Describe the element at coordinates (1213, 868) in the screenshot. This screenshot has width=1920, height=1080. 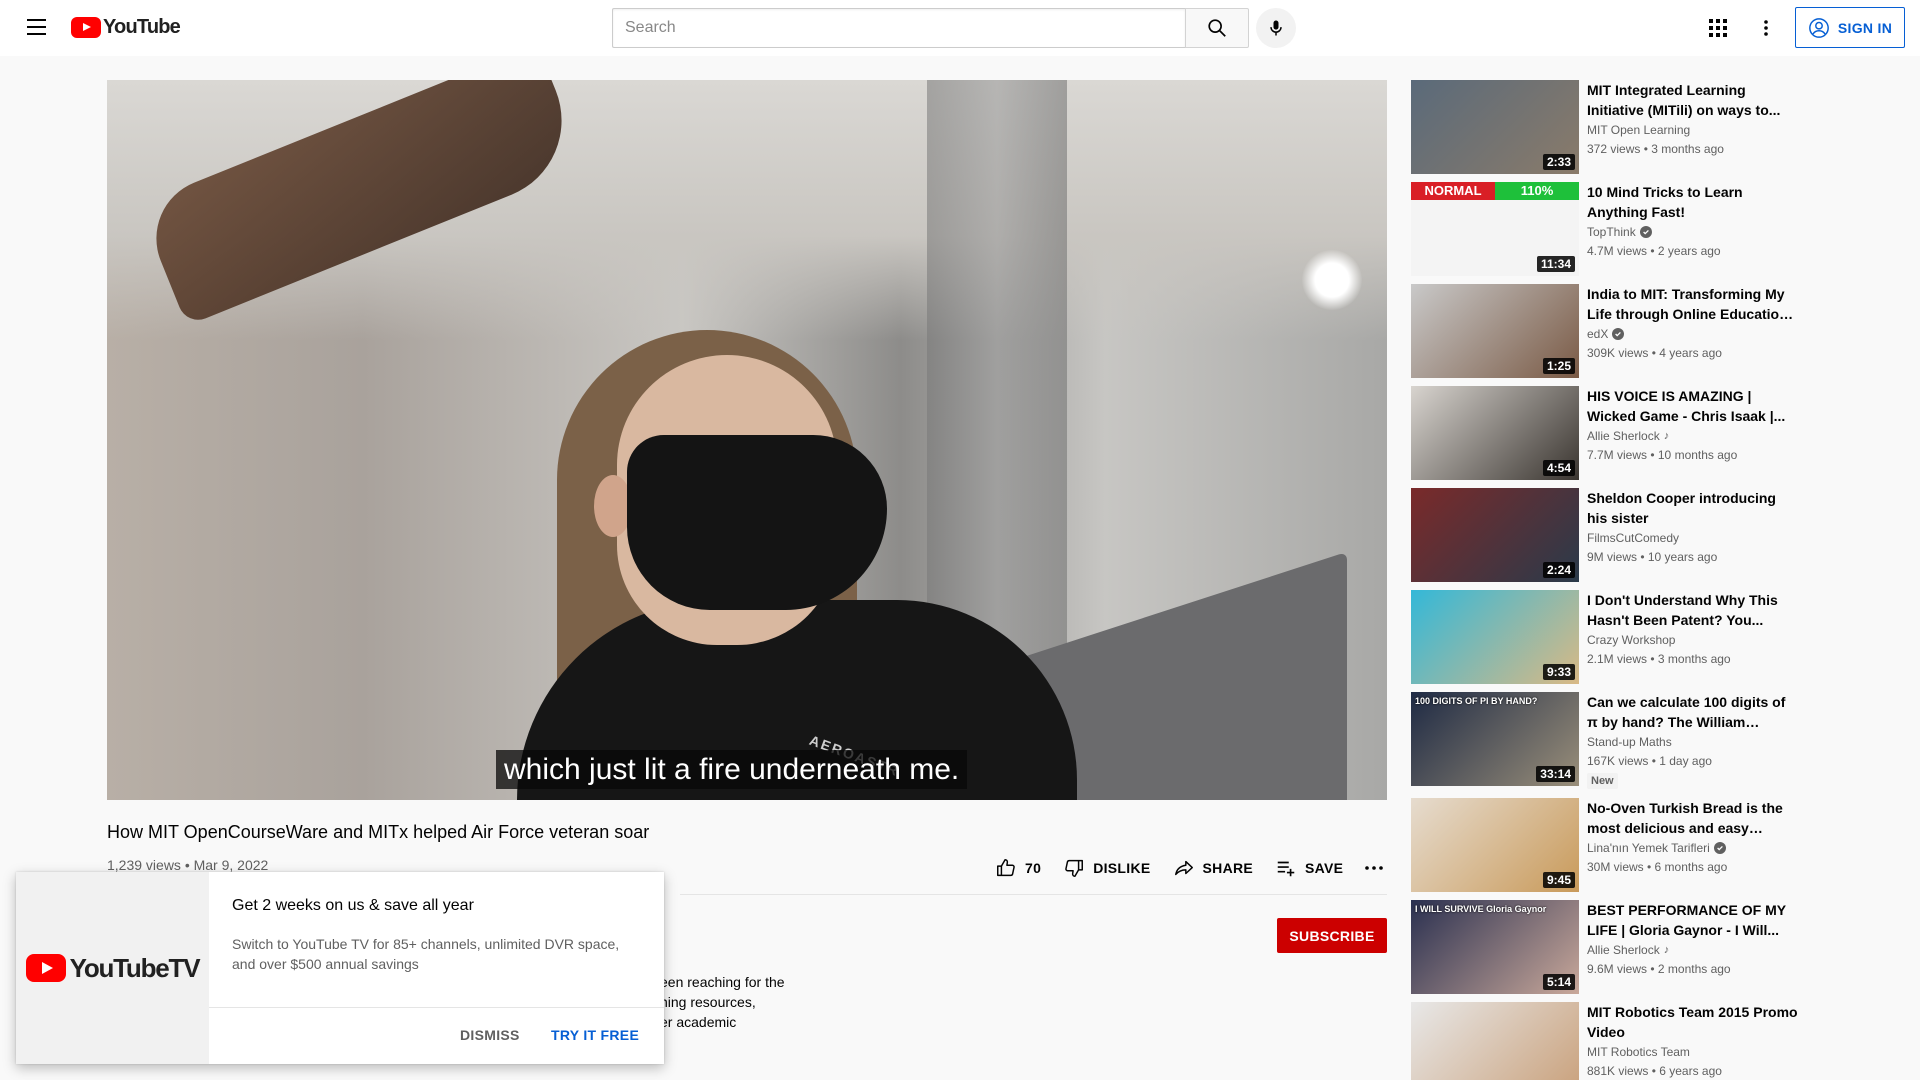
I see `share-button: SHARE` at that location.